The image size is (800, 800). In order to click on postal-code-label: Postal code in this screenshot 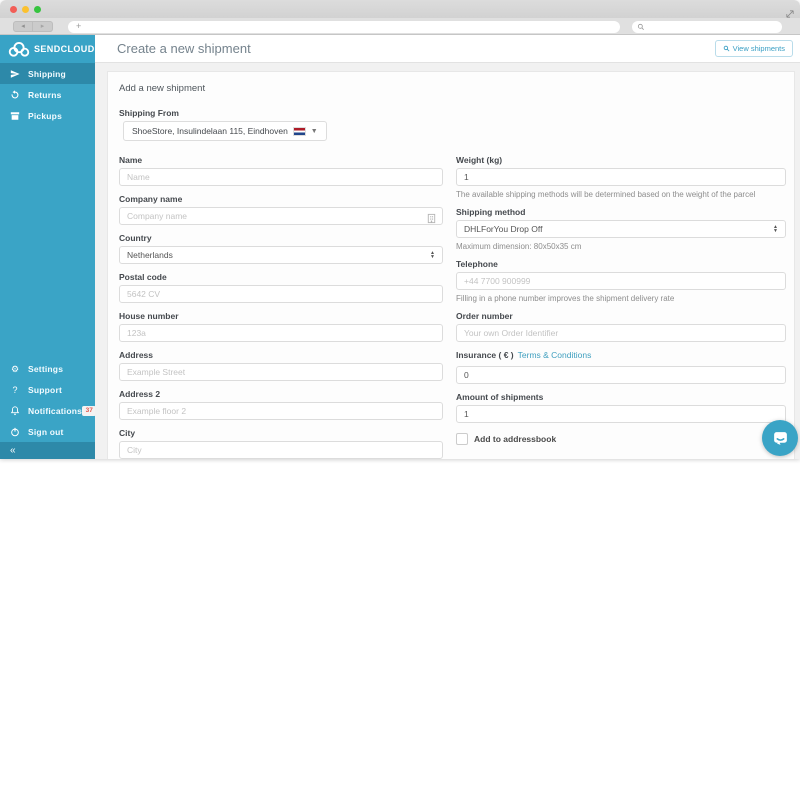, I will do `click(143, 277)`.